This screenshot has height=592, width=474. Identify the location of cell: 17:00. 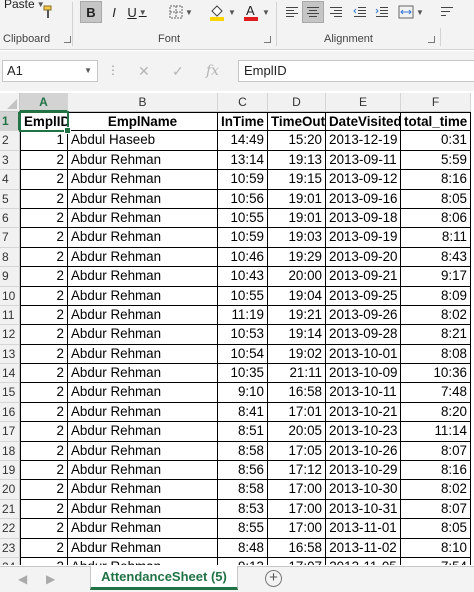
(297, 529).